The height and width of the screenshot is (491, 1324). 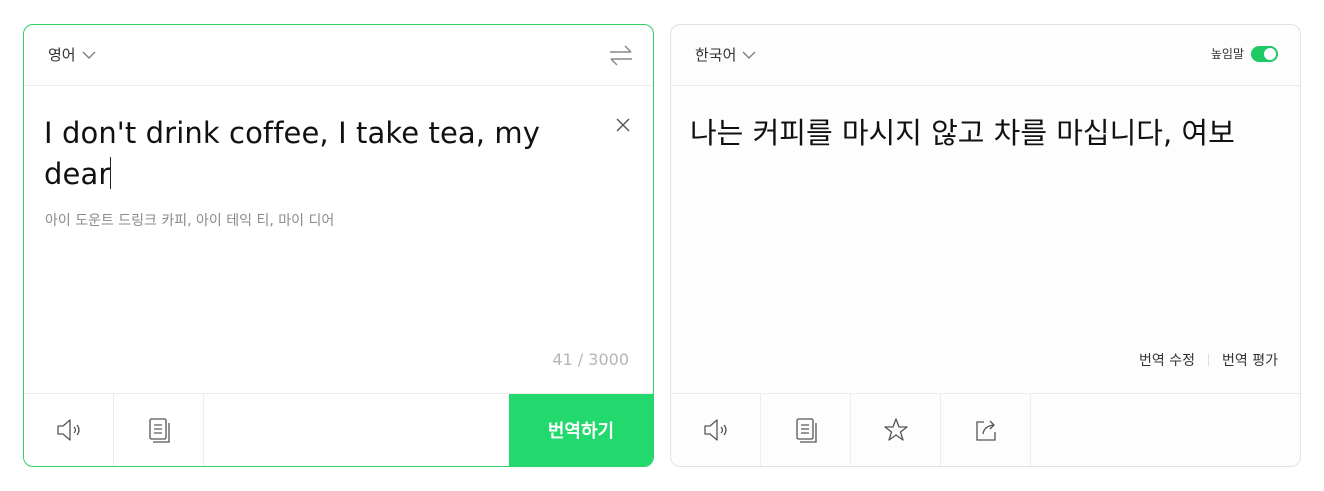 What do you see at coordinates (985, 55) in the screenshot?
I see `target-header: 한국어 높임말` at bounding box center [985, 55].